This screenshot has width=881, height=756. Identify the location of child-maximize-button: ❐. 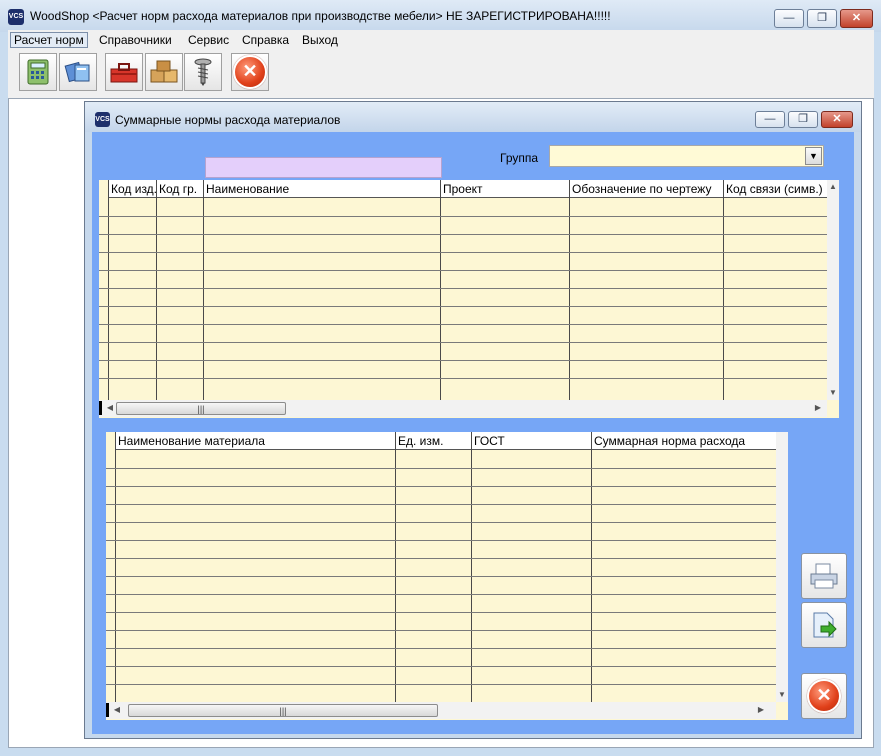
(803, 119).